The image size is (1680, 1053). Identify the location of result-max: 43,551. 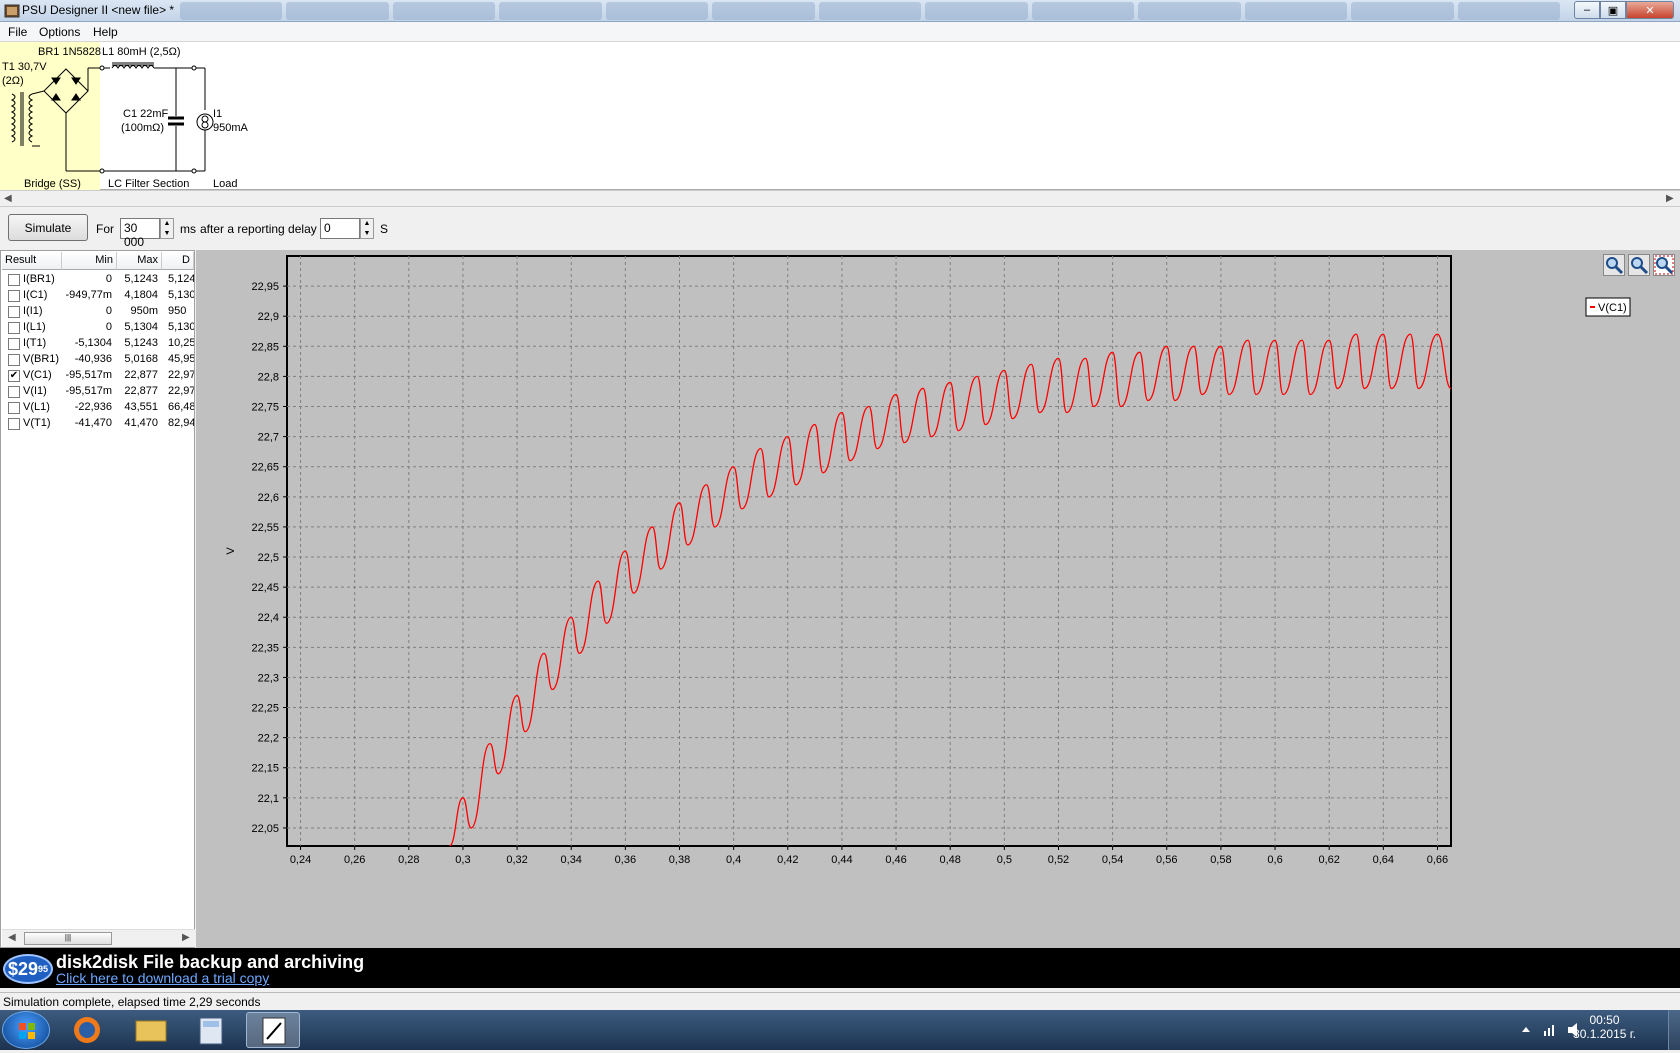
(141, 407).